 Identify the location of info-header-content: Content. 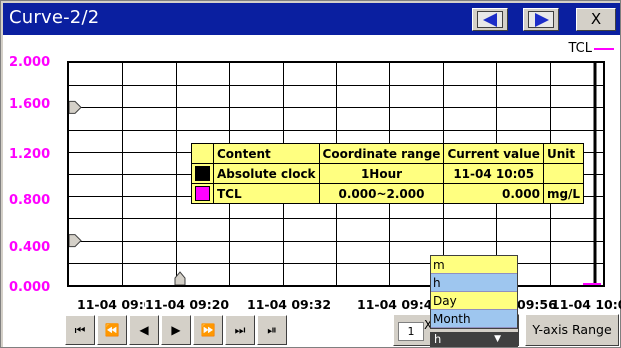
(266, 153).